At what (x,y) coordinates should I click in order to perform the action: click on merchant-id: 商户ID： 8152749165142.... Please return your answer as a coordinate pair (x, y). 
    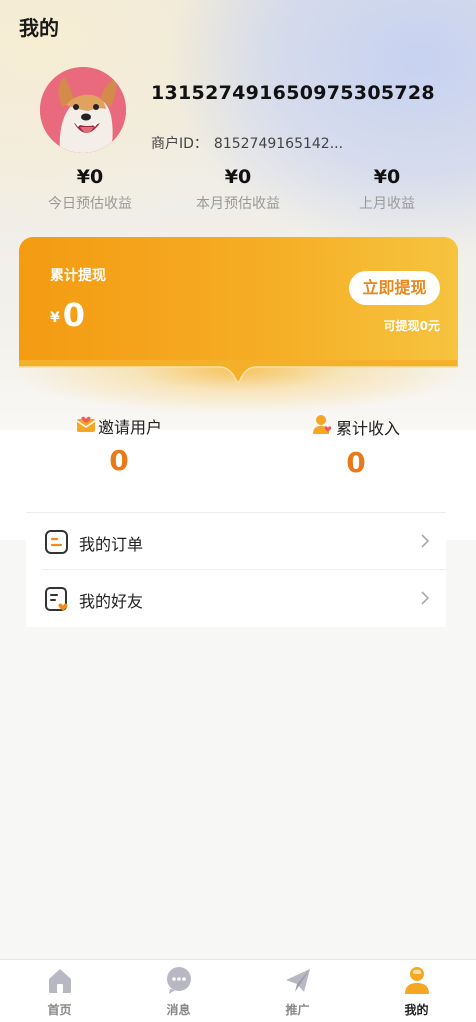
    Looking at the image, I should click on (247, 143).